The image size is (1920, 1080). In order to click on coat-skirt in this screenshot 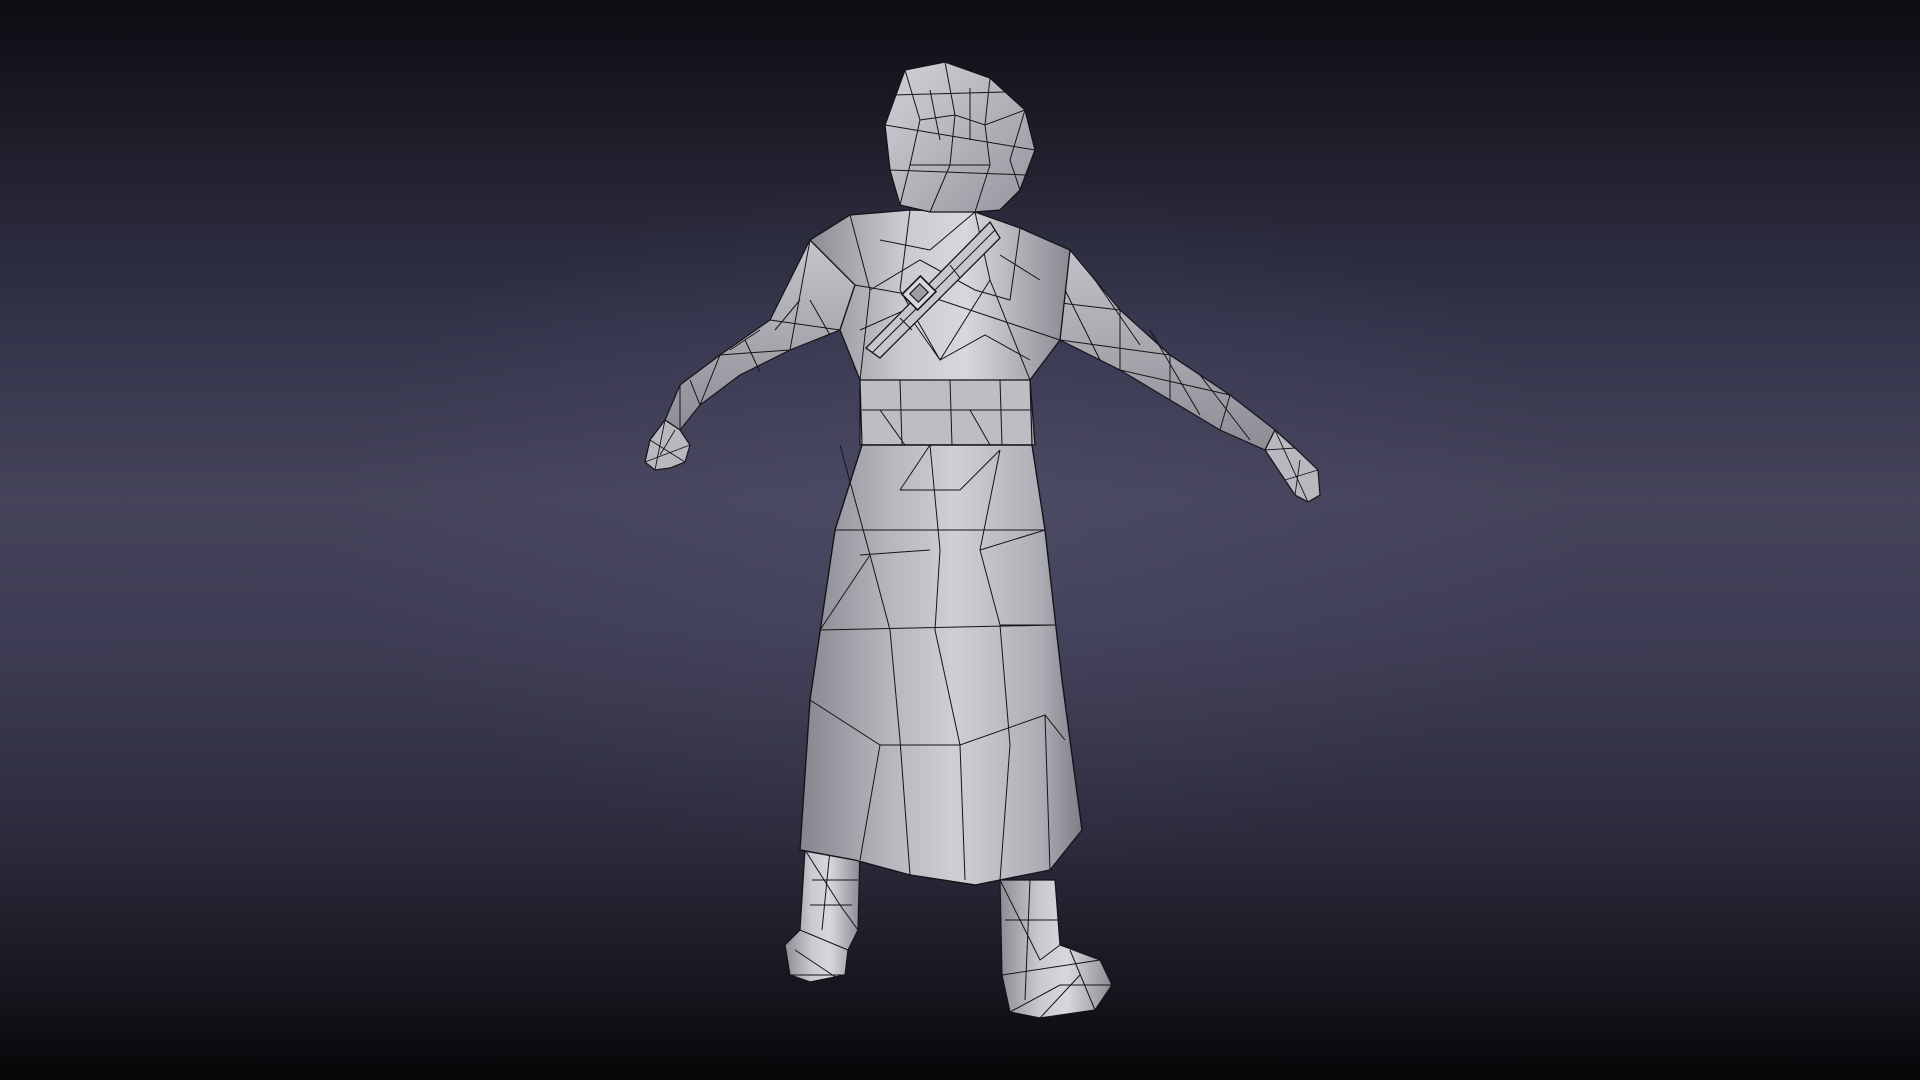, I will do `click(941, 665)`.